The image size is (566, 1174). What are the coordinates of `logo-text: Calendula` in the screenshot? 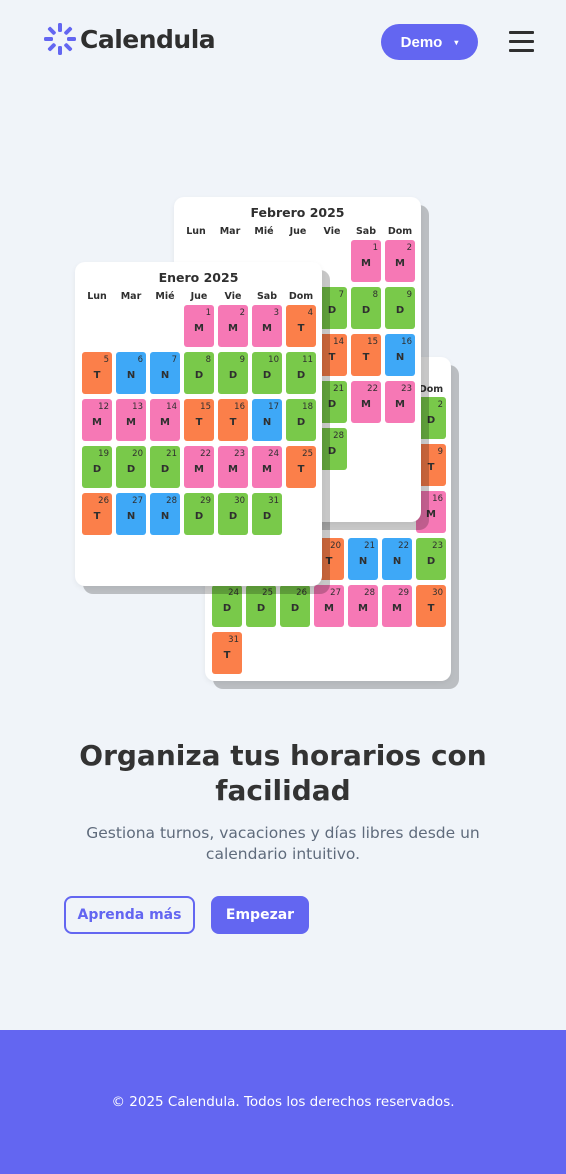 It's located at (148, 39).